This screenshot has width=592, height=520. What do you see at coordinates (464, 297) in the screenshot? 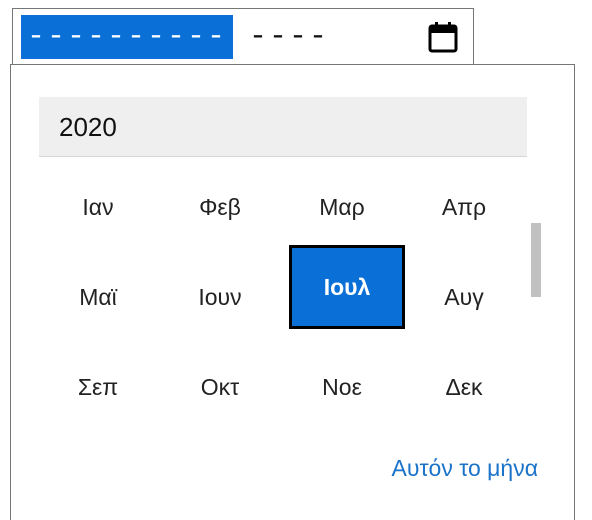
I see `month-aug: Αυγ` at bounding box center [464, 297].